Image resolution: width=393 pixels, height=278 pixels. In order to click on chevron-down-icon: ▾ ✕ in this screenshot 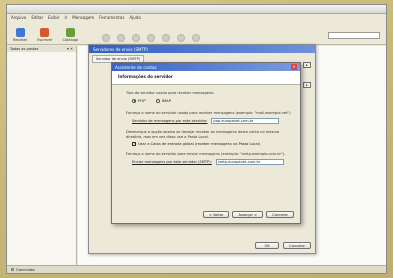, I will do `click(70, 49)`.